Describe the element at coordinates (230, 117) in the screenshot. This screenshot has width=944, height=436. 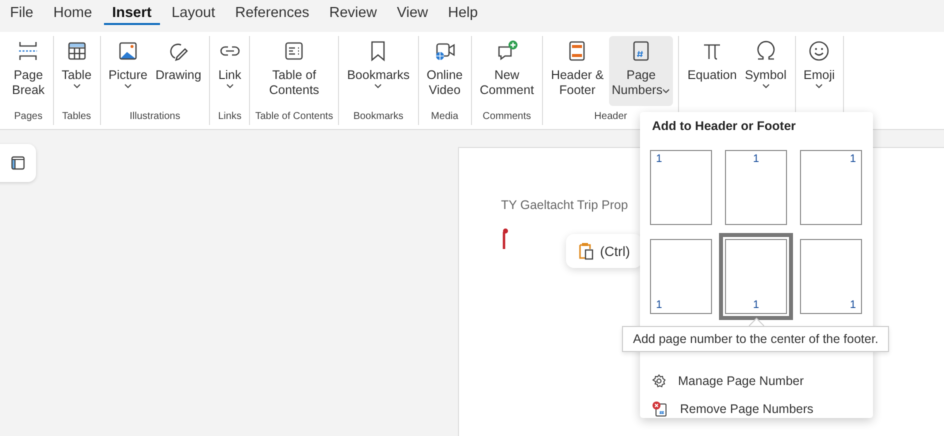
I see `group-label: Links` at that location.